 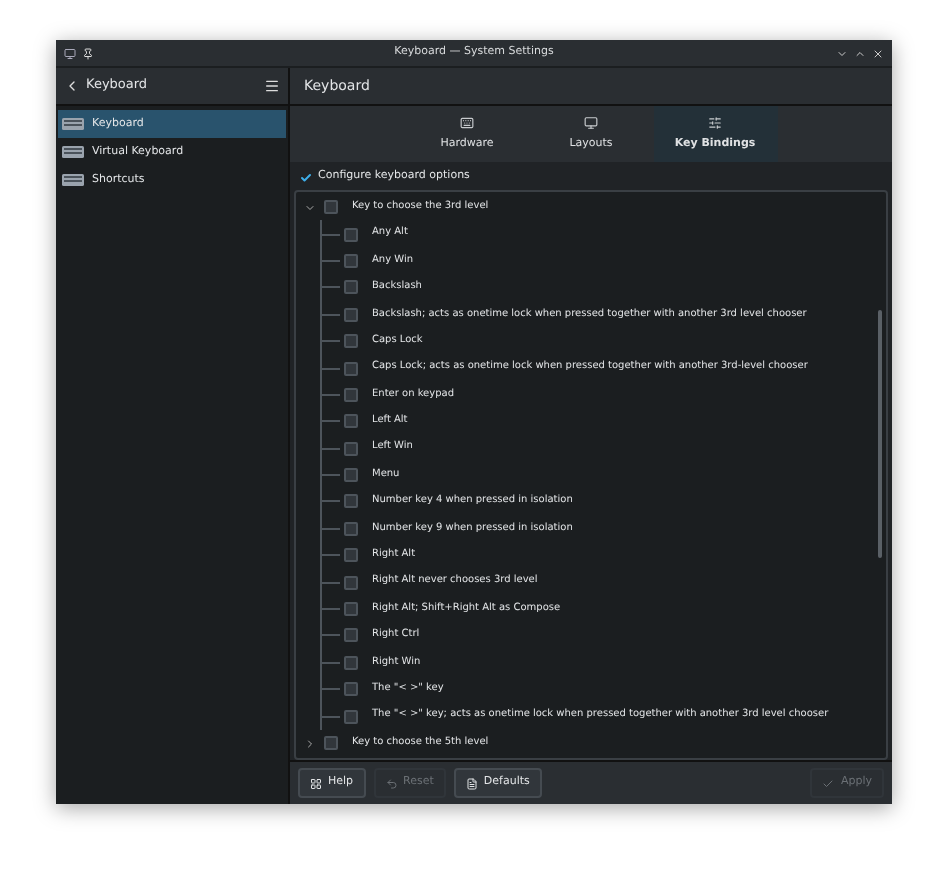 I want to click on pin-icon, so click(x=88, y=53).